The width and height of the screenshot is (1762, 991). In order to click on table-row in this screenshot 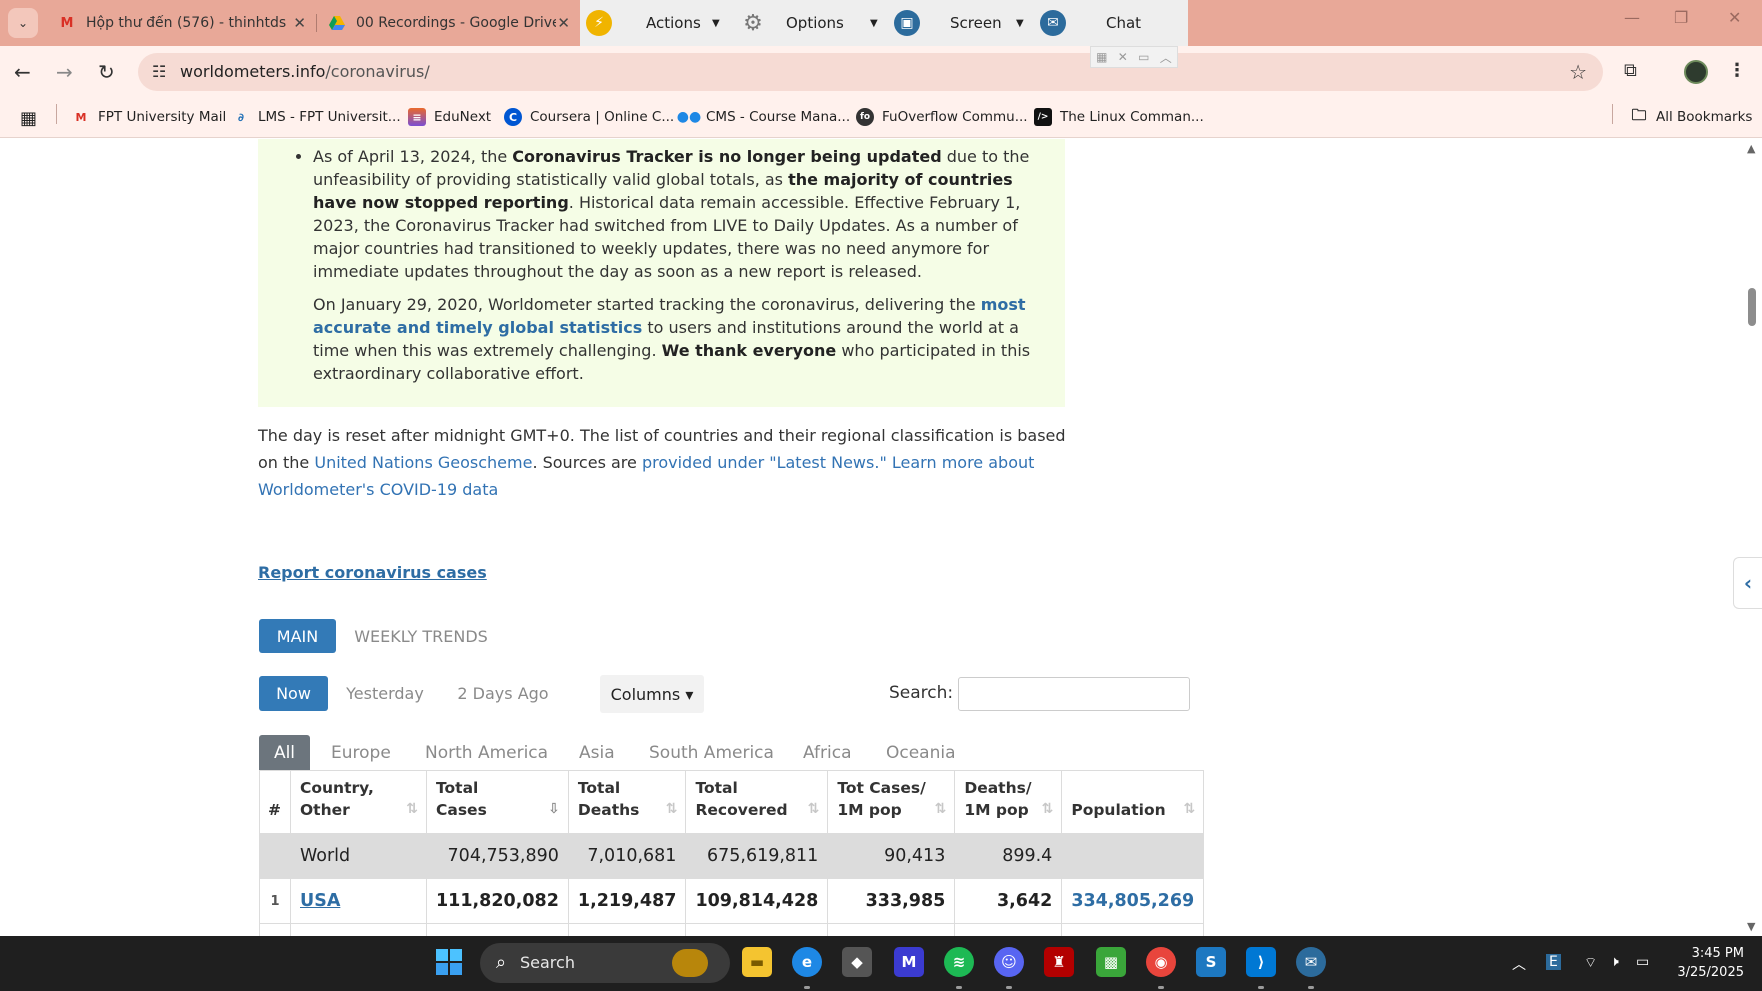, I will do `click(732, 929)`.